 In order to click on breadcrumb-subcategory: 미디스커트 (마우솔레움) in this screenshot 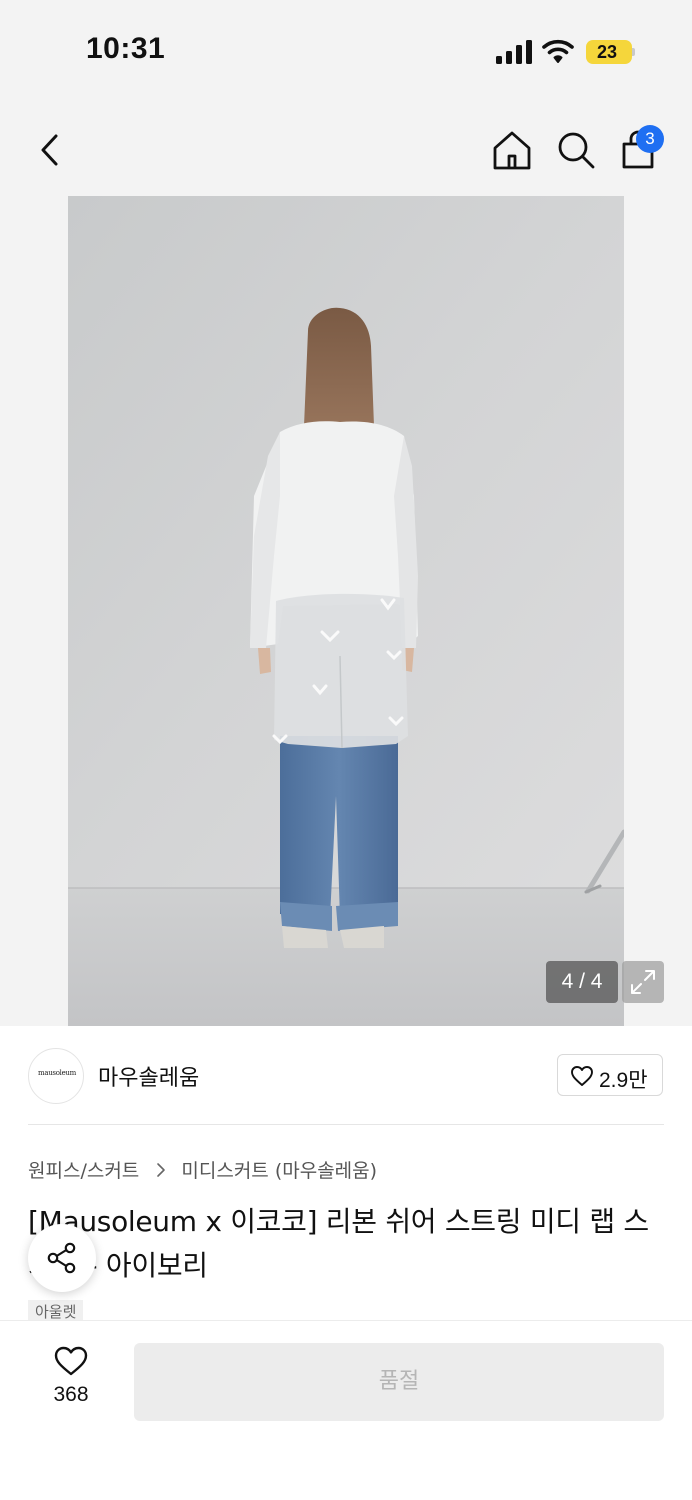, I will do `click(279, 1171)`.